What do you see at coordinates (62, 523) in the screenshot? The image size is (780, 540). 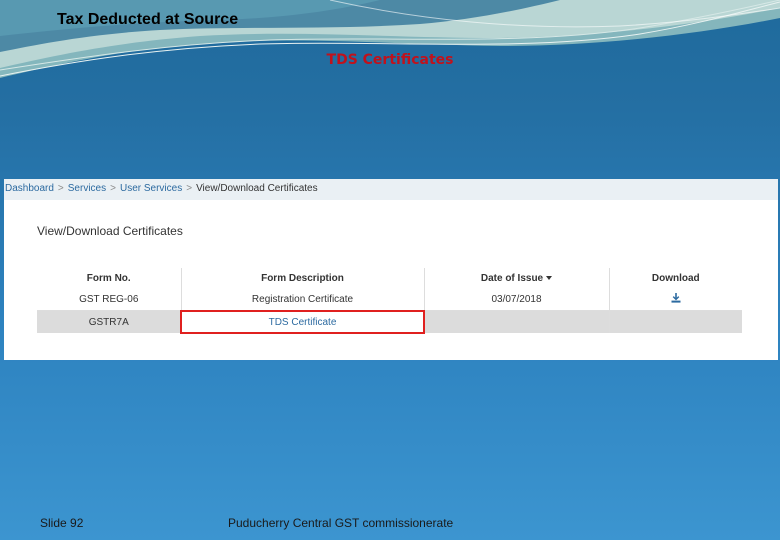 I see `slide-number: Slide 92` at bounding box center [62, 523].